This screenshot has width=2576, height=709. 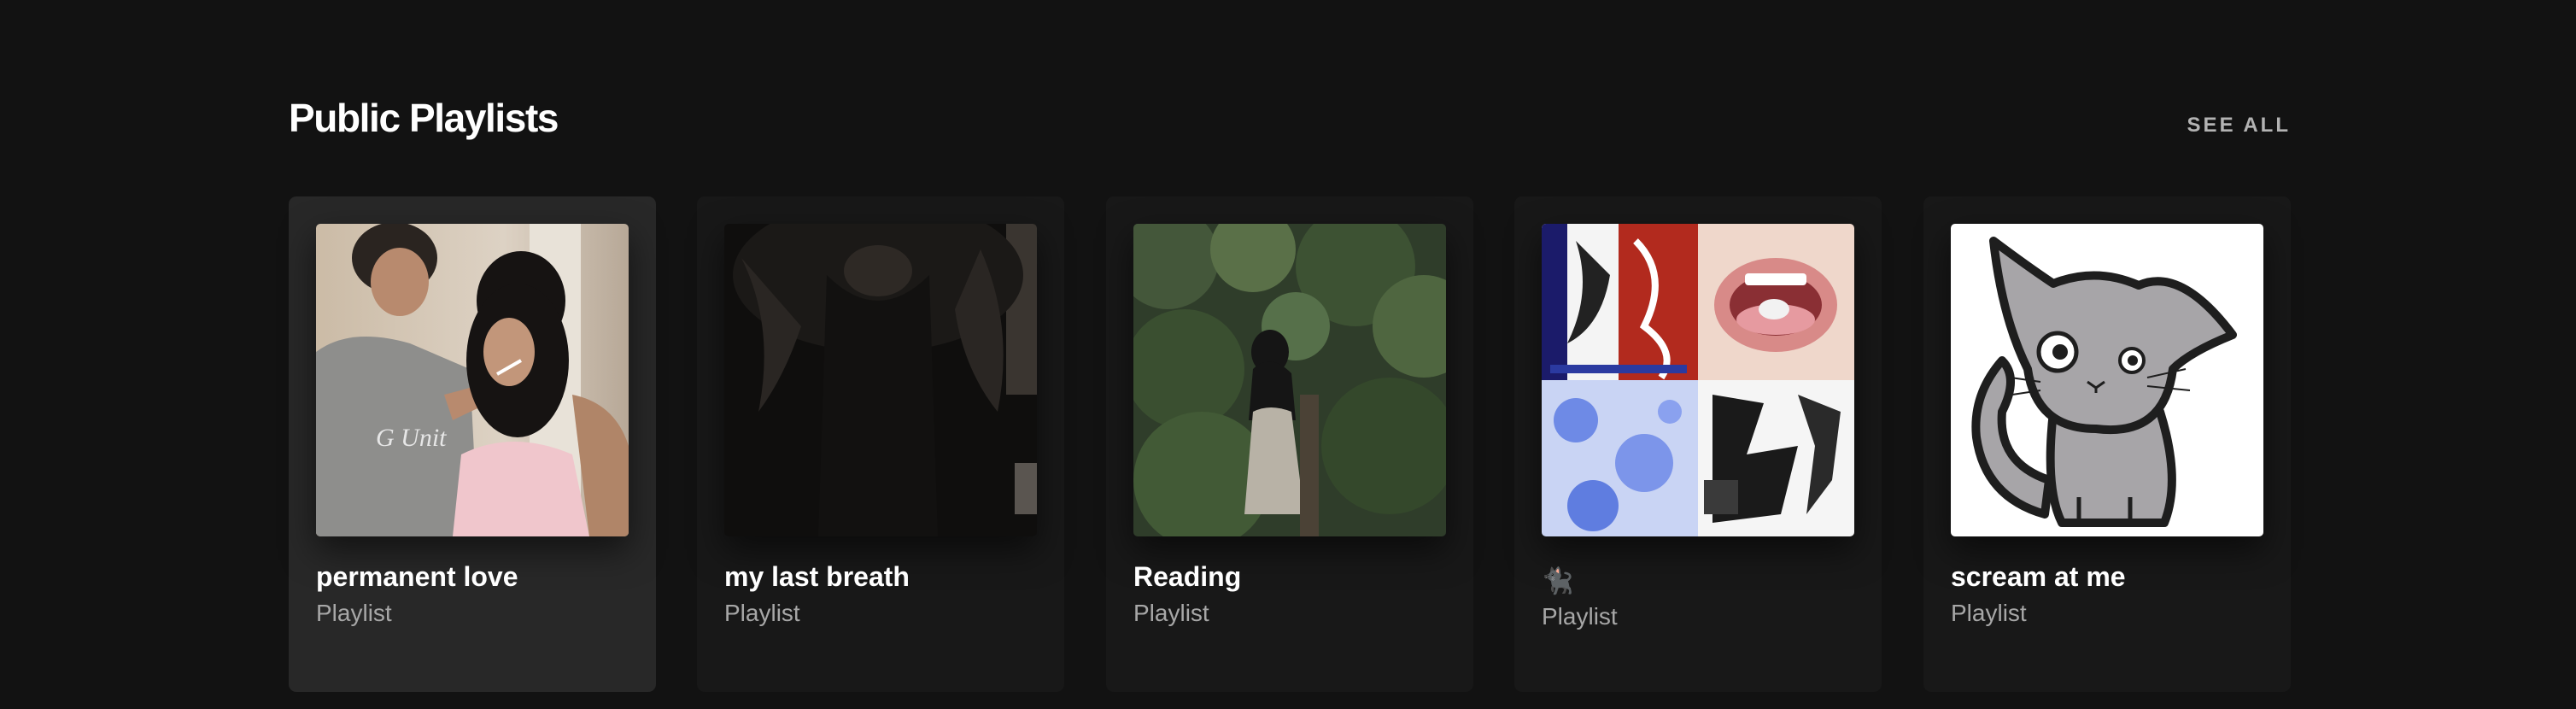 I want to click on playlist-title: Reading, so click(x=1289, y=577).